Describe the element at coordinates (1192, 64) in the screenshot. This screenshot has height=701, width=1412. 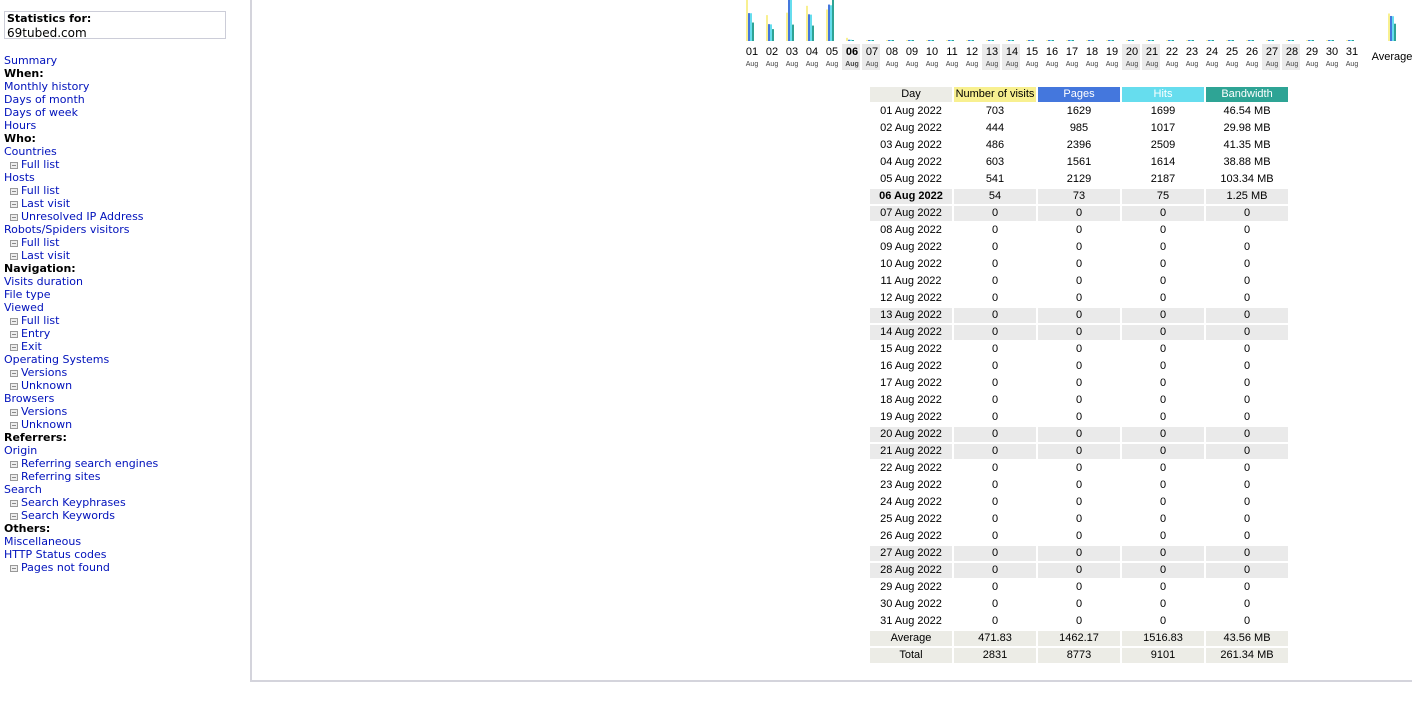
I see `chart-month-label: Aug` at that location.